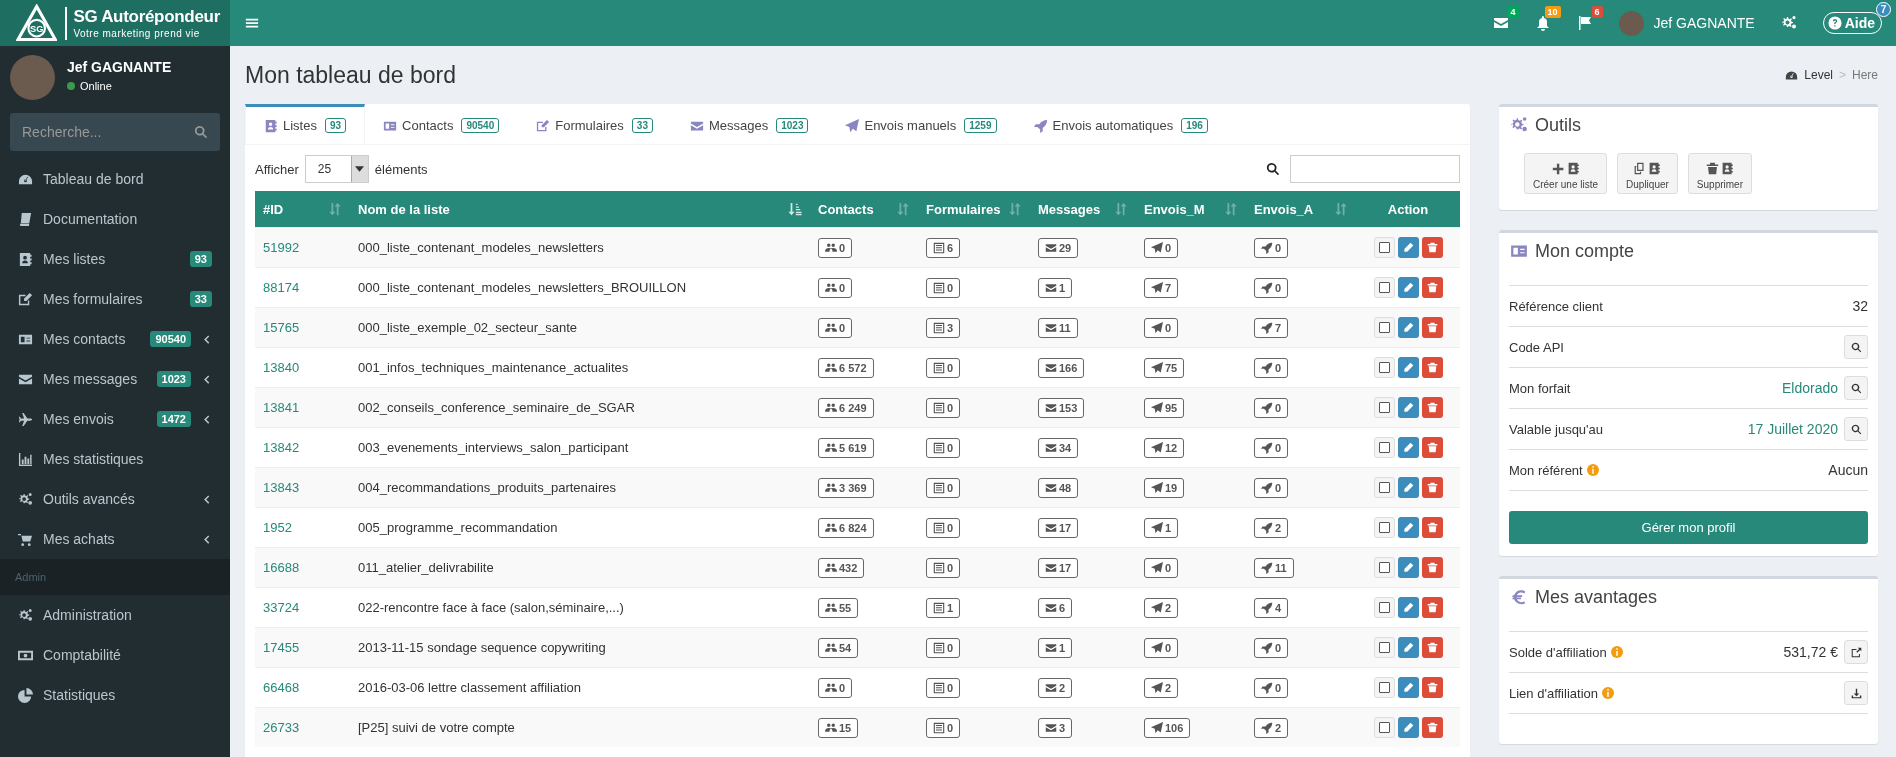 The width and height of the screenshot is (1896, 757). I want to click on tool-button: Créer une liste, so click(1566, 173).